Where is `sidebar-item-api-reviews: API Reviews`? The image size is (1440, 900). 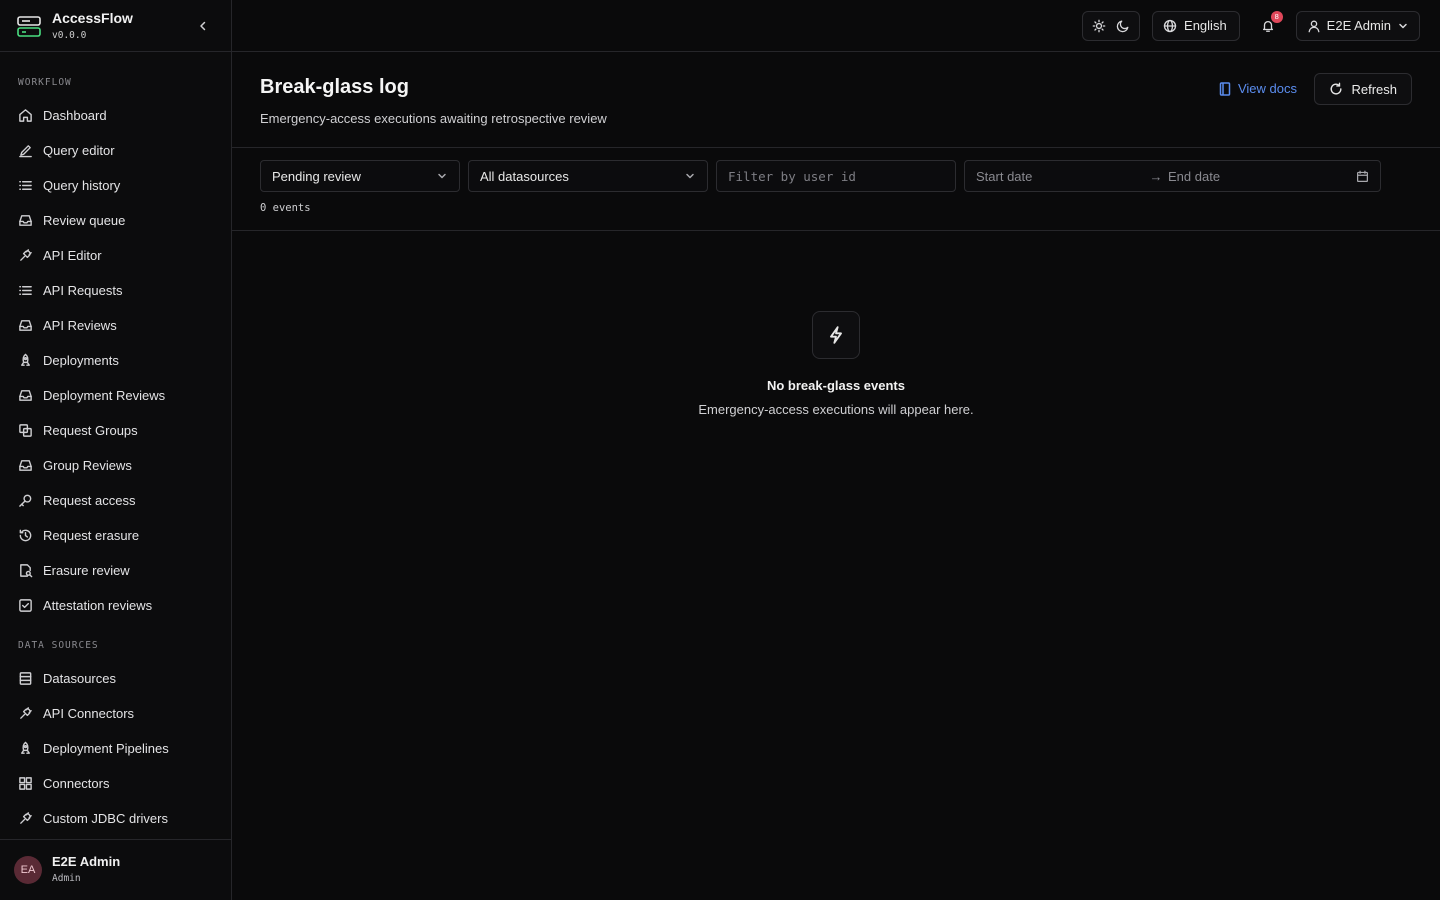
sidebar-item-api-reviews: API Reviews is located at coordinates (115, 325).